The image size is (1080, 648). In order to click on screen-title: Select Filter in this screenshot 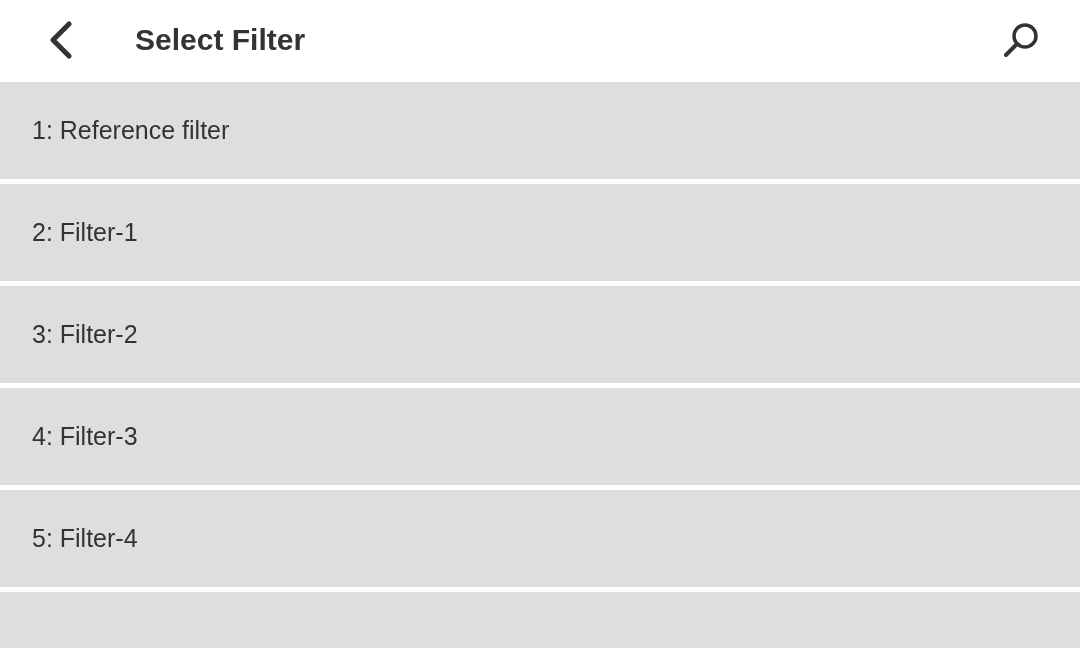, I will do `click(221, 40)`.